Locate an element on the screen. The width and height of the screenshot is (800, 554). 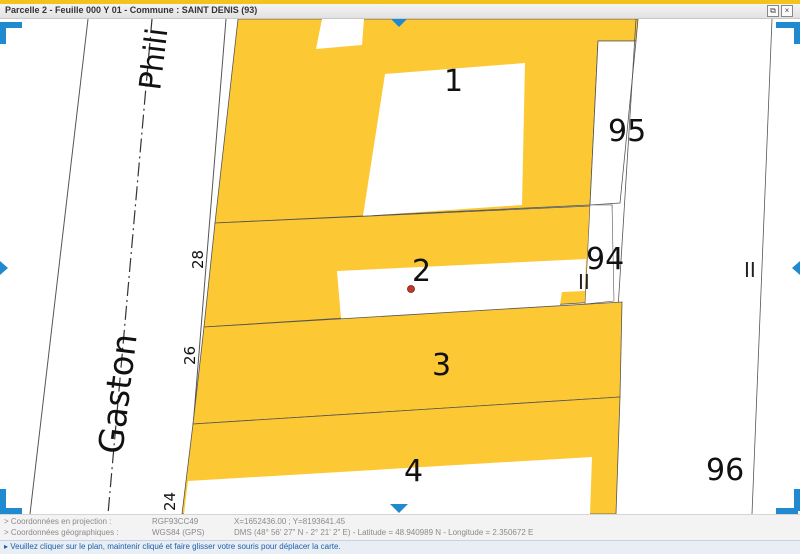
restore-icon: ⧉ is located at coordinates (773, 10).